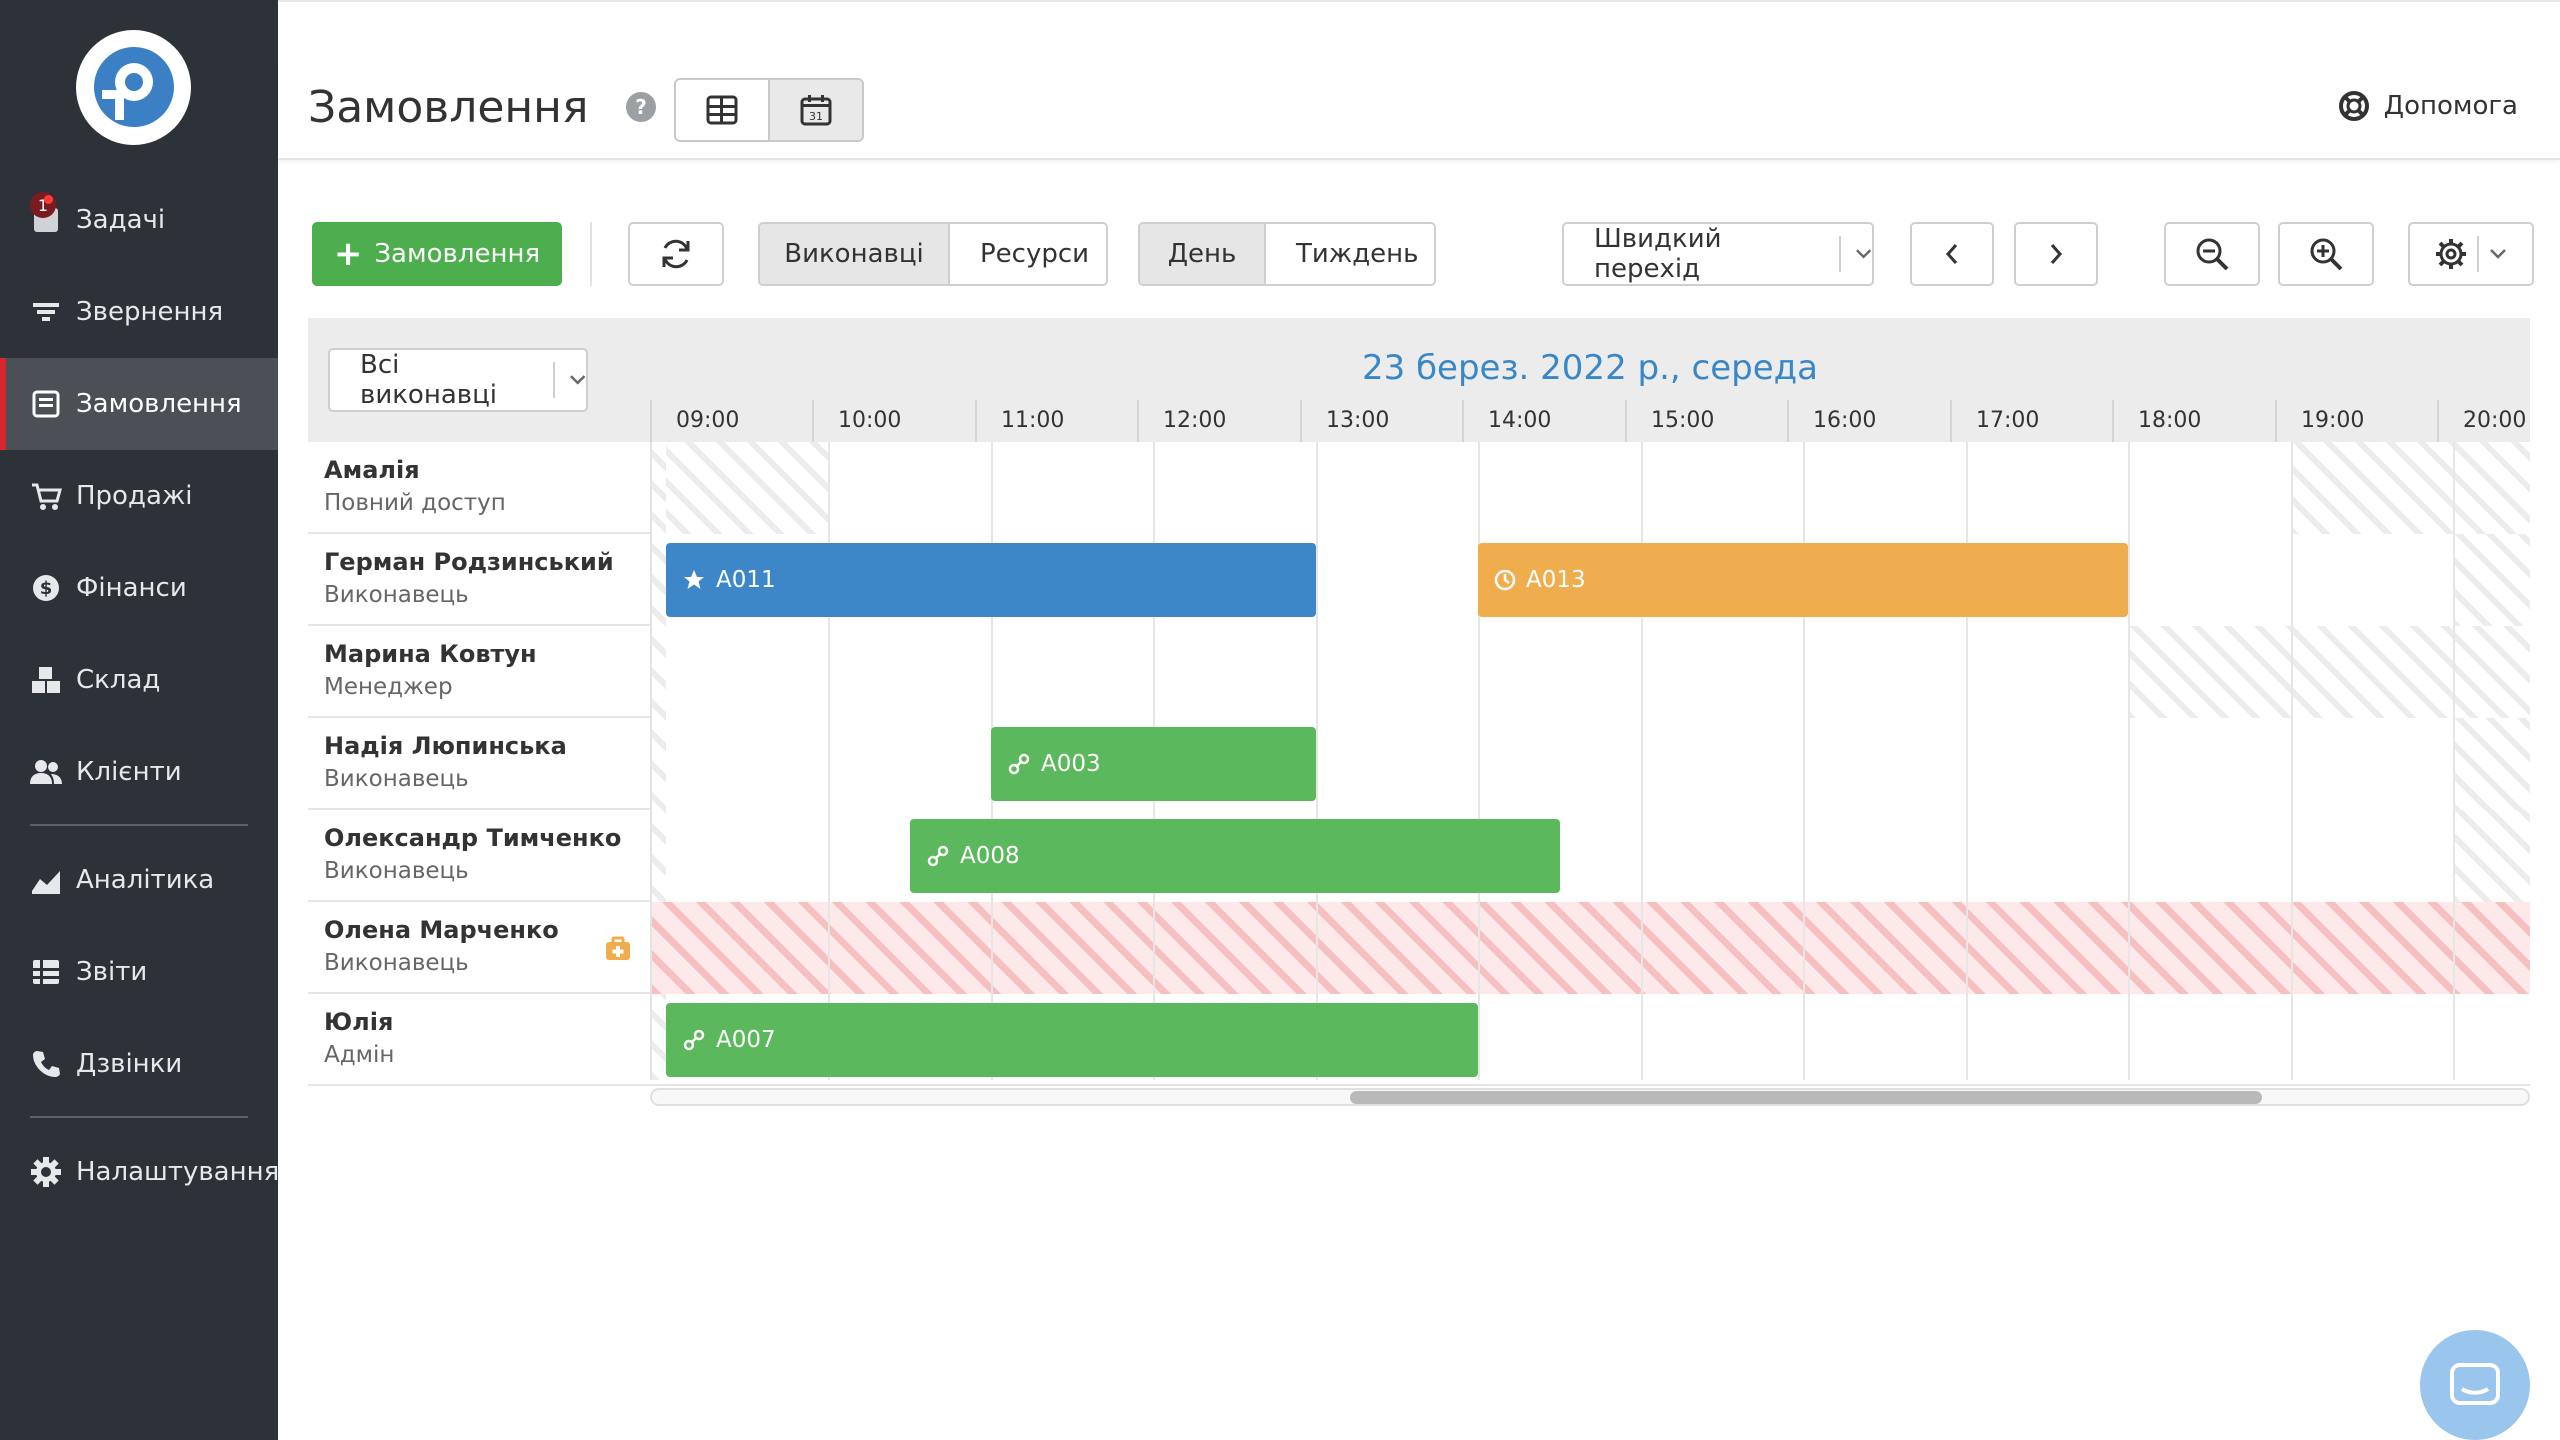 The image size is (2560, 1440). What do you see at coordinates (159, 404) in the screenshot?
I see `sidebar-item-label: Замовлення` at bounding box center [159, 404].